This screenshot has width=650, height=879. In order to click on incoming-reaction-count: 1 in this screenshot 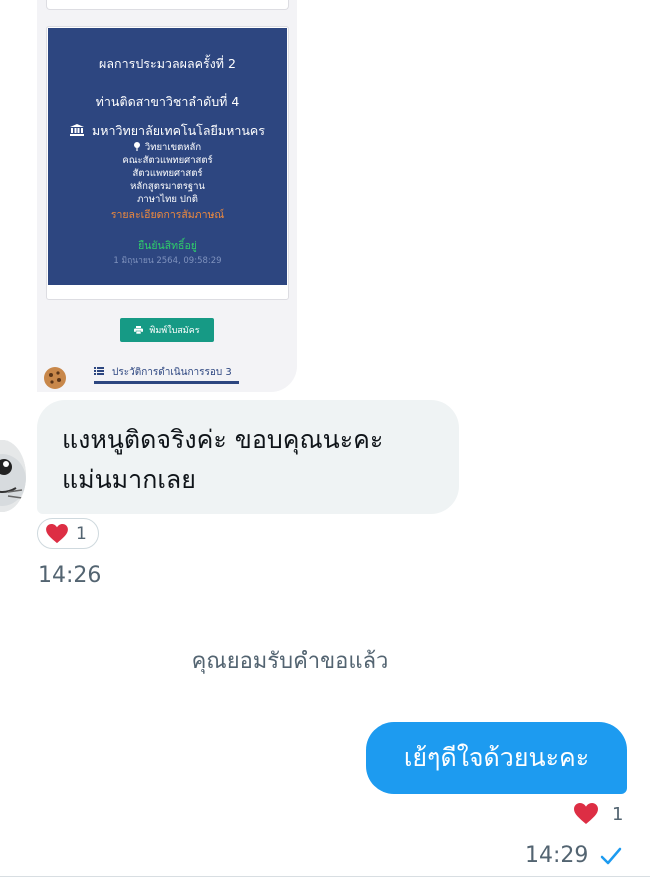, I will do `click(81, 533)`.